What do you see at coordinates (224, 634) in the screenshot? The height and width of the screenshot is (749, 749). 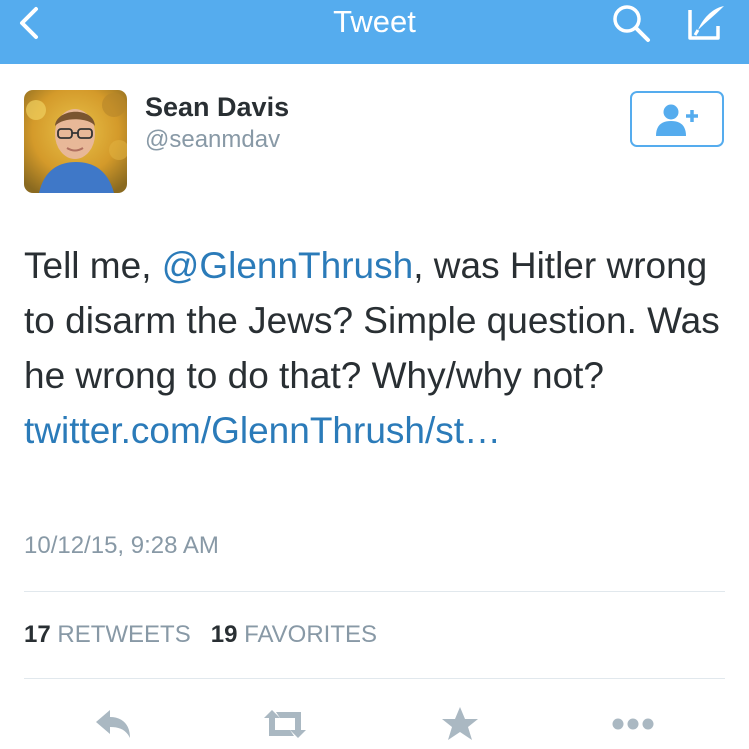 I see `favorites-count: 19` at bounding box center [224, 634].